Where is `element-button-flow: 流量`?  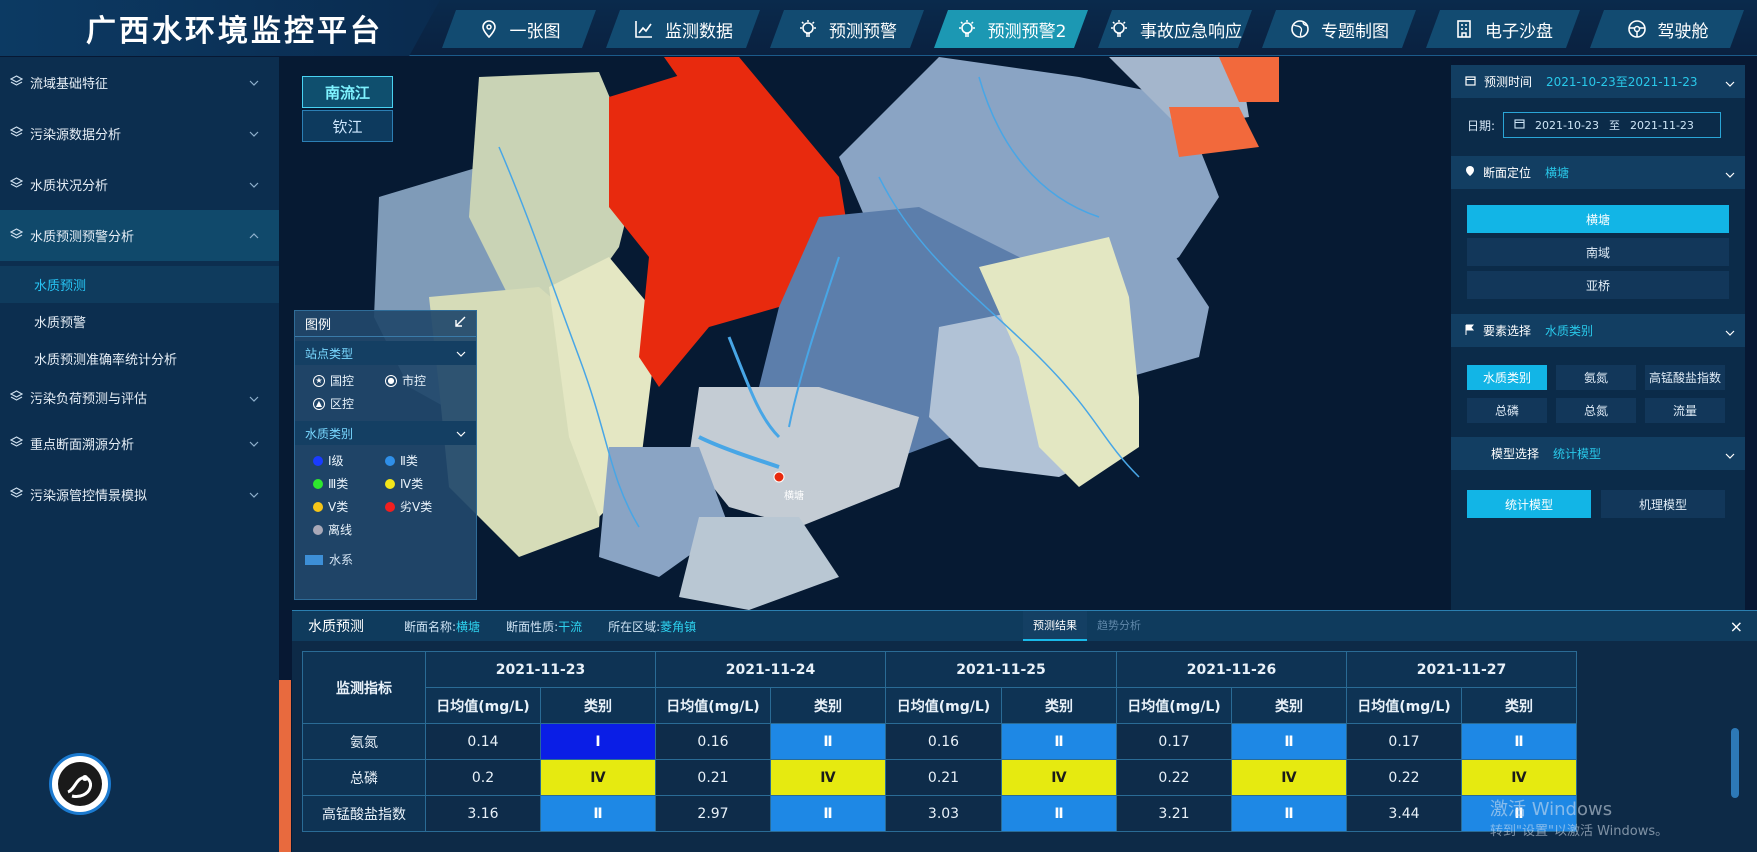 element-button-flow: 流量 is located at coordinates (1685, 410).